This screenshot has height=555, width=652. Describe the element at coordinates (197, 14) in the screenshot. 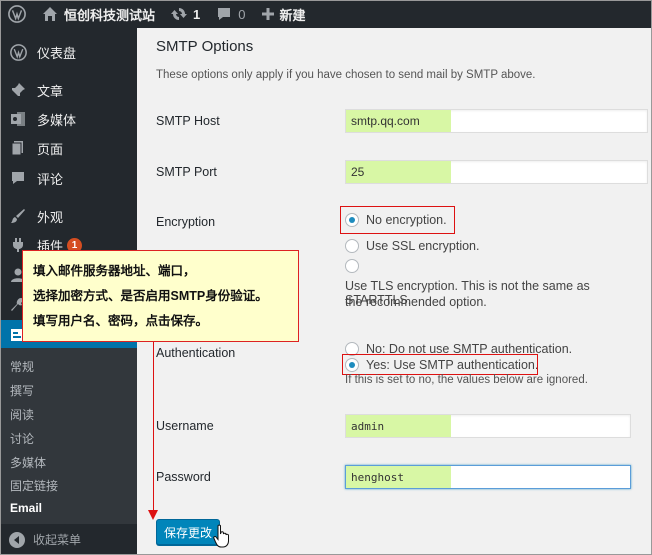

I see `updates-count: 1` at that location.